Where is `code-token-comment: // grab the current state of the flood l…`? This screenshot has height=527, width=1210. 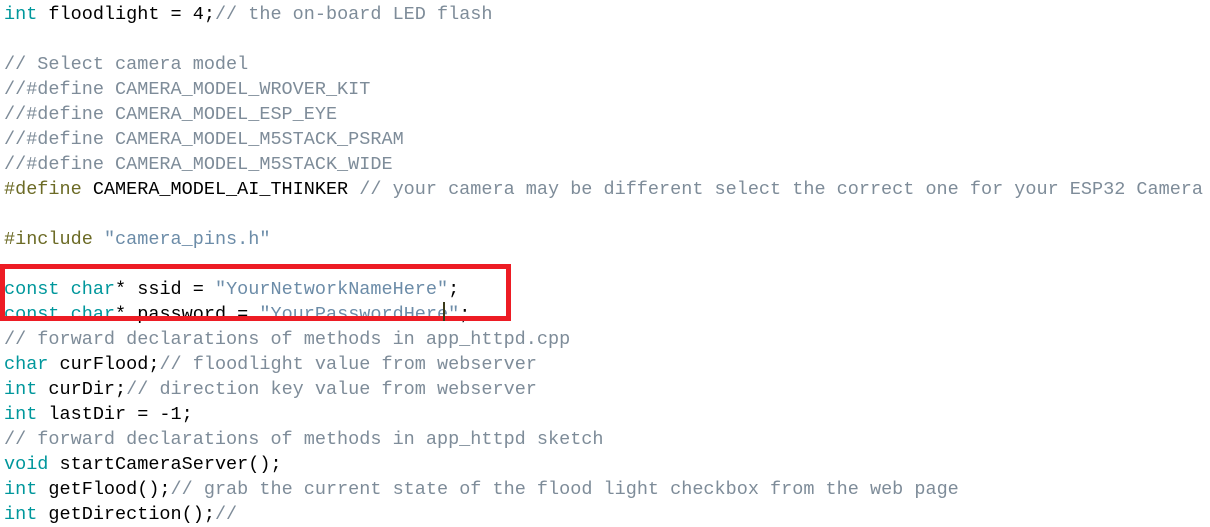 code-token-comment: // grab the current state of the flood l… is located at coordinates (564, 489).